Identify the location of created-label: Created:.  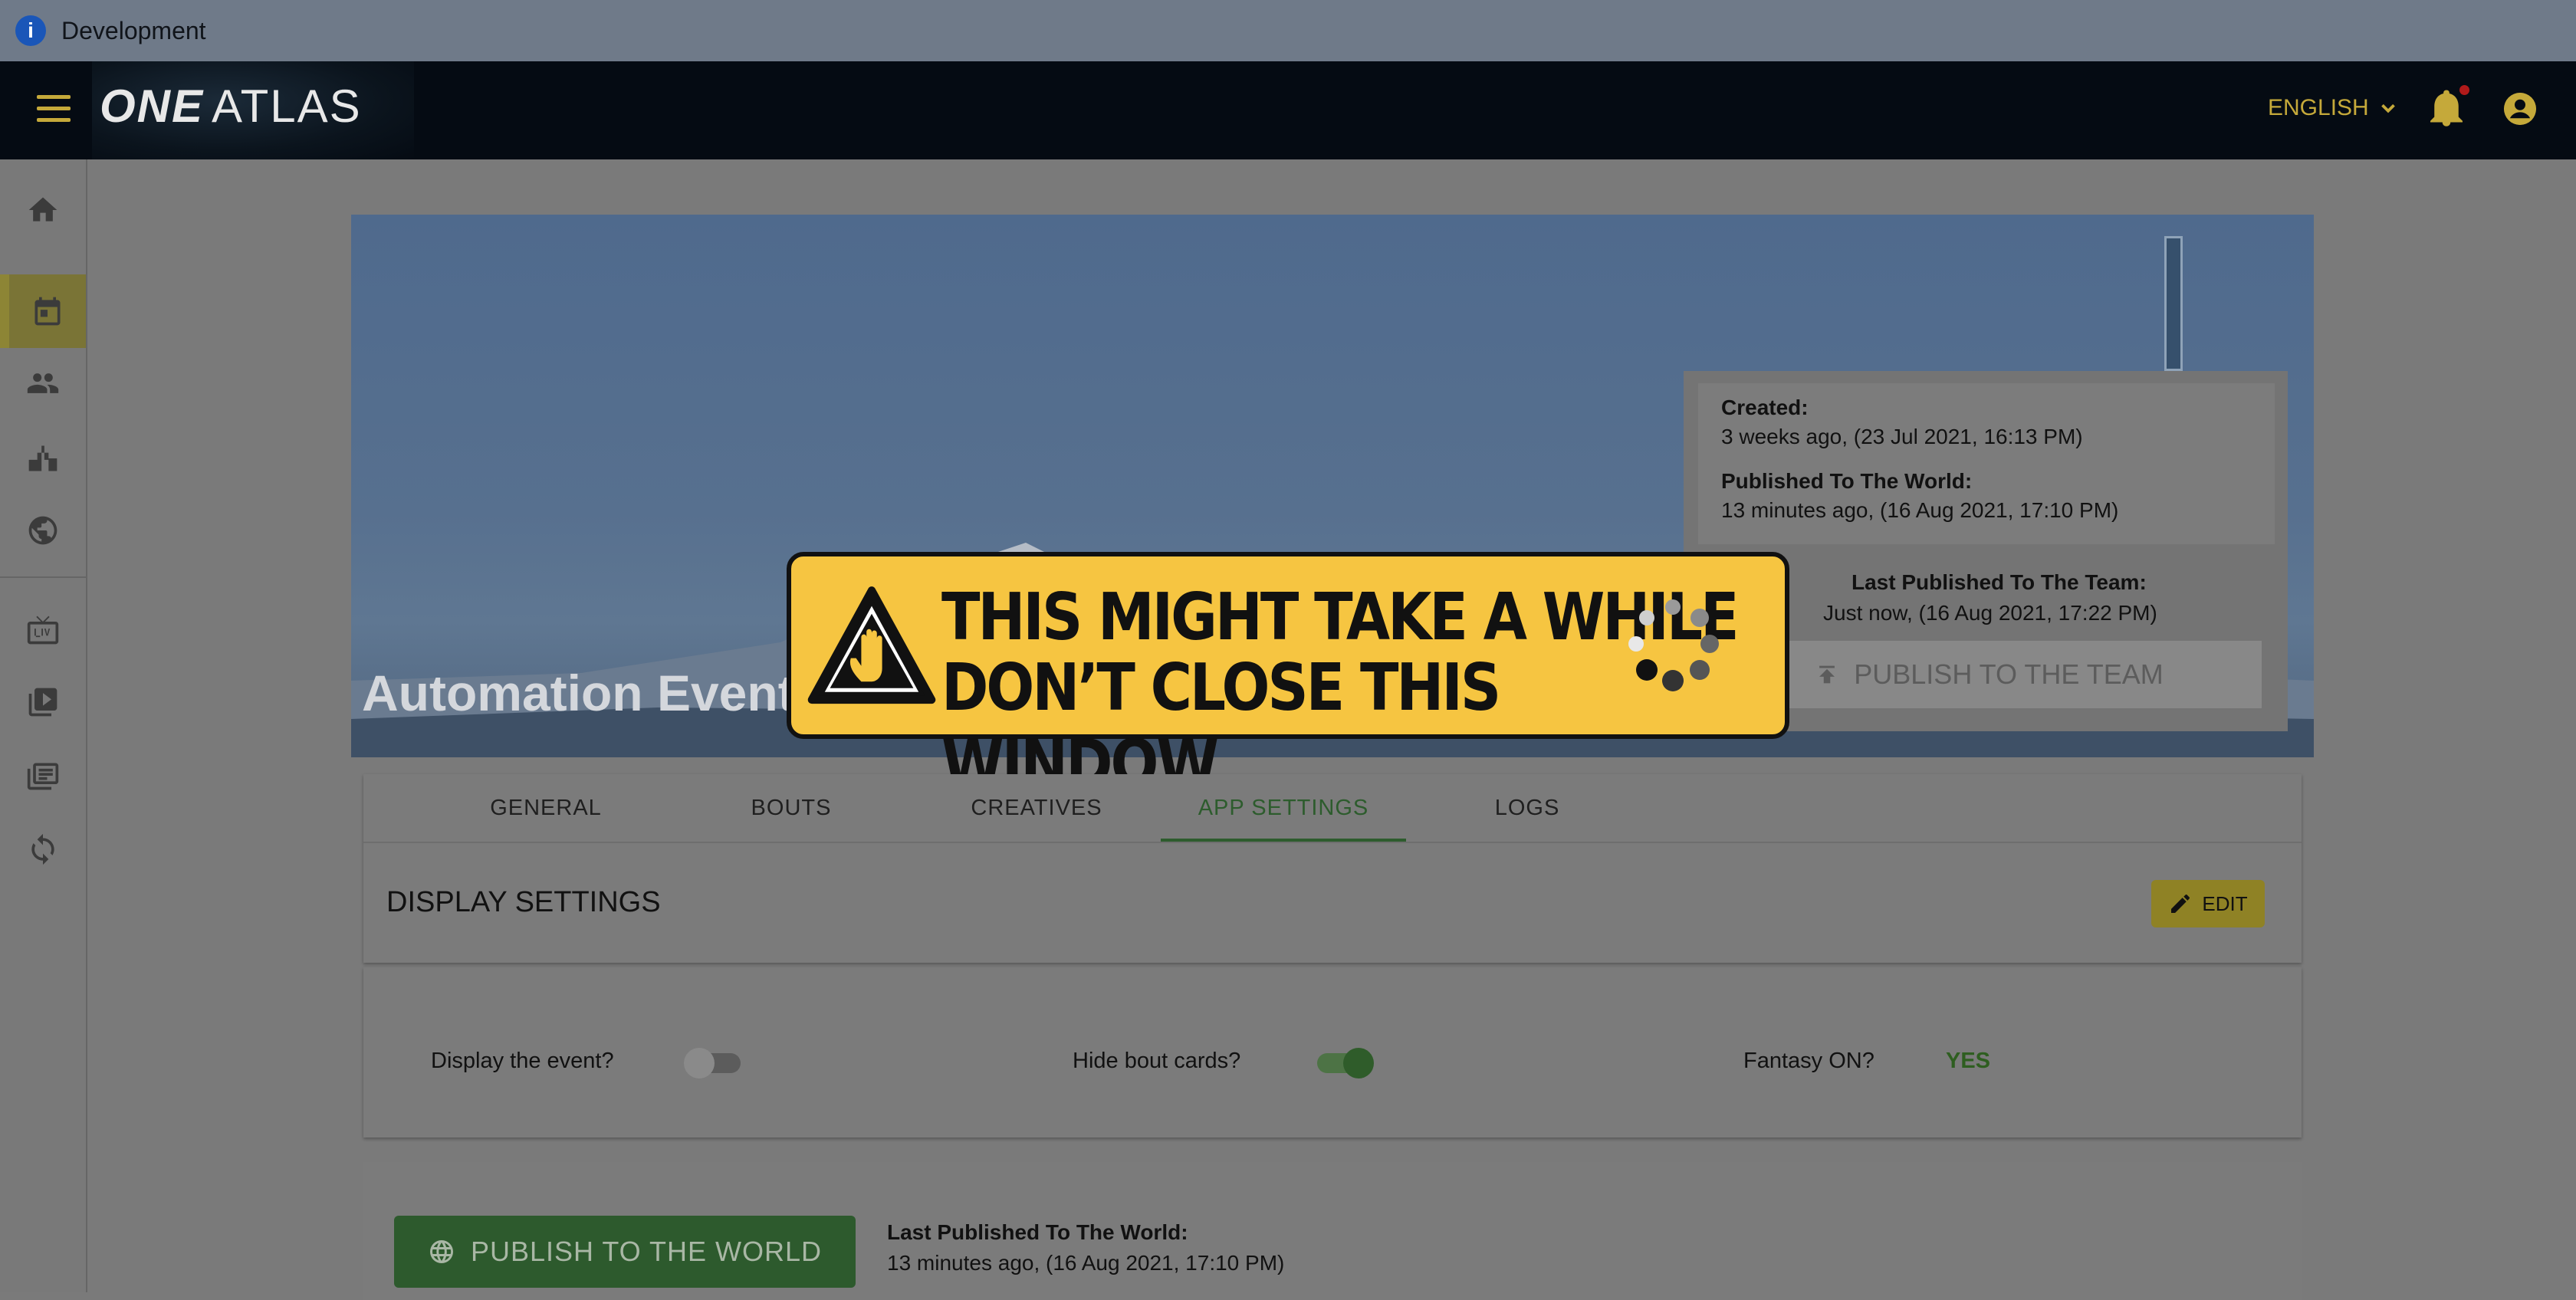
(1765, 407).